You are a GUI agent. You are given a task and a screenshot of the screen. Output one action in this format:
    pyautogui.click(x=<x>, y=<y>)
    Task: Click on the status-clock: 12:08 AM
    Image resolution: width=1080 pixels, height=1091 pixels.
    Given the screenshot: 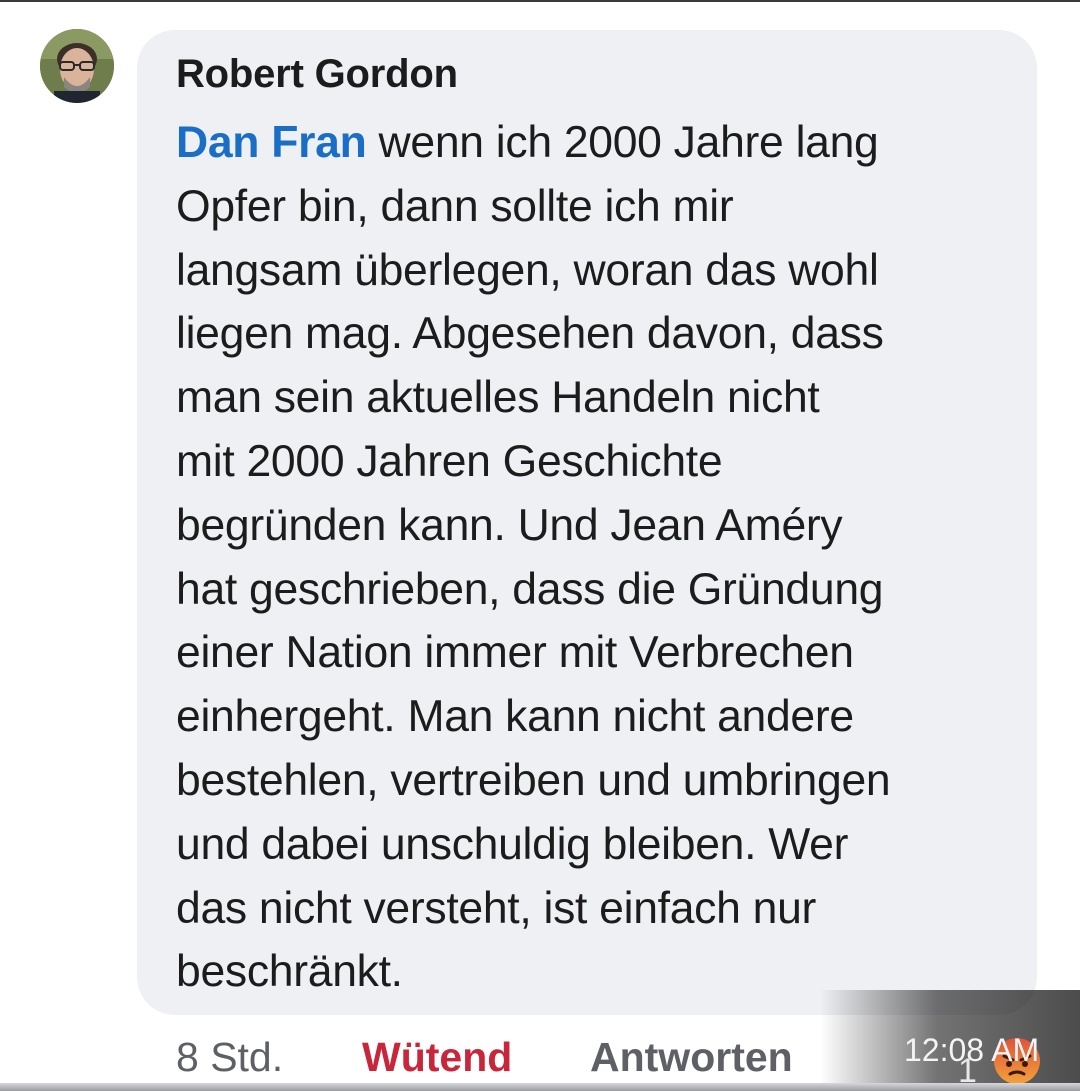 What is the action you would take?
    pyautogui.click(x=972, y=1050)
    